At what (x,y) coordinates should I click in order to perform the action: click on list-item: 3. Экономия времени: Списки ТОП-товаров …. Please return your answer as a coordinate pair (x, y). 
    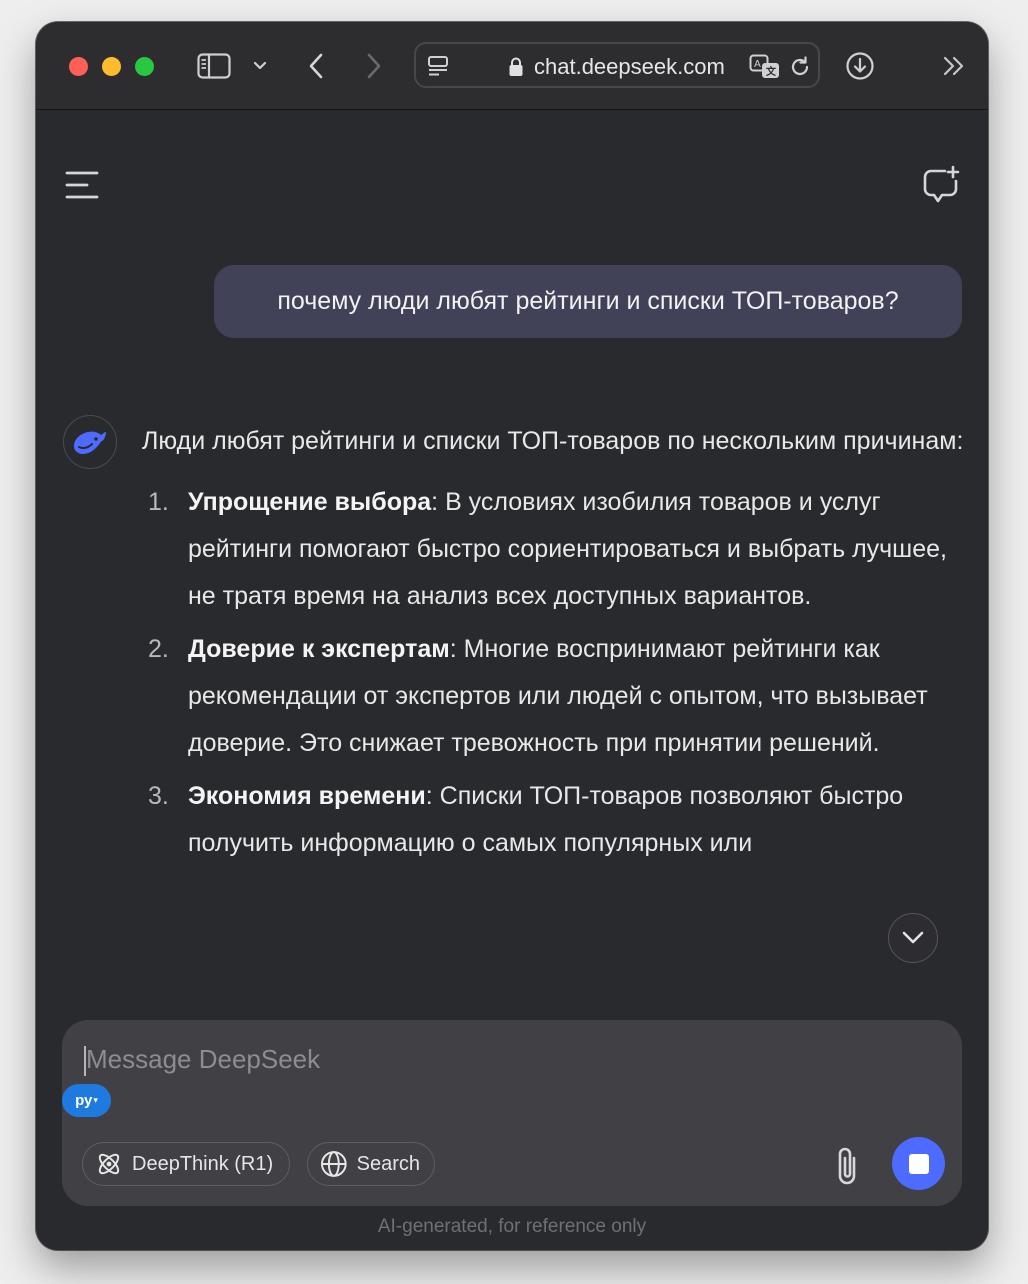
    Looking at the image, I should click on (526, 819).